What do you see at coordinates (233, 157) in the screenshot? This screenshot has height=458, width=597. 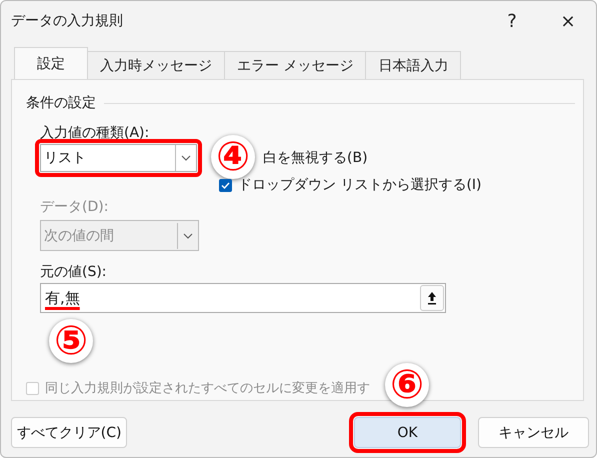 I see `step-number: ④` at bounding box center [233, 157].